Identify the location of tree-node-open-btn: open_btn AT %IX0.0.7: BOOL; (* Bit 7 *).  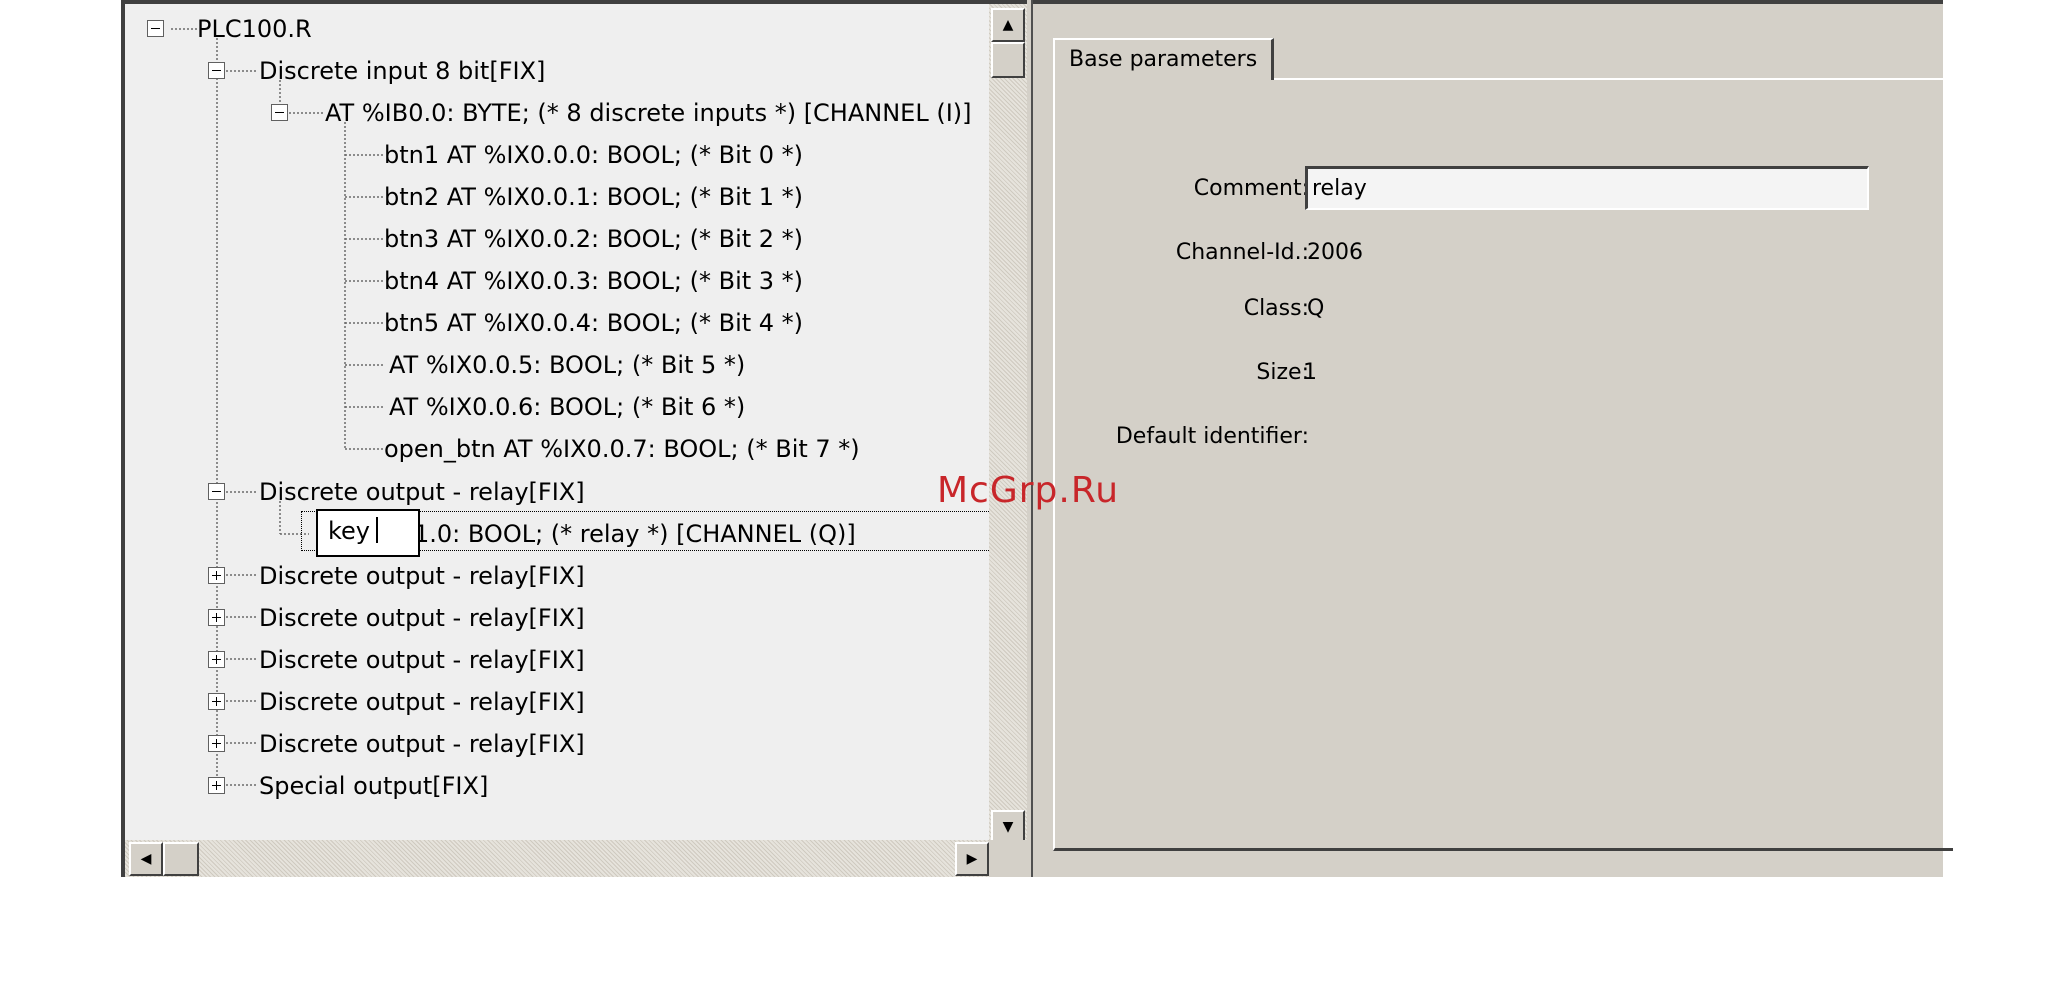
(622, 449).